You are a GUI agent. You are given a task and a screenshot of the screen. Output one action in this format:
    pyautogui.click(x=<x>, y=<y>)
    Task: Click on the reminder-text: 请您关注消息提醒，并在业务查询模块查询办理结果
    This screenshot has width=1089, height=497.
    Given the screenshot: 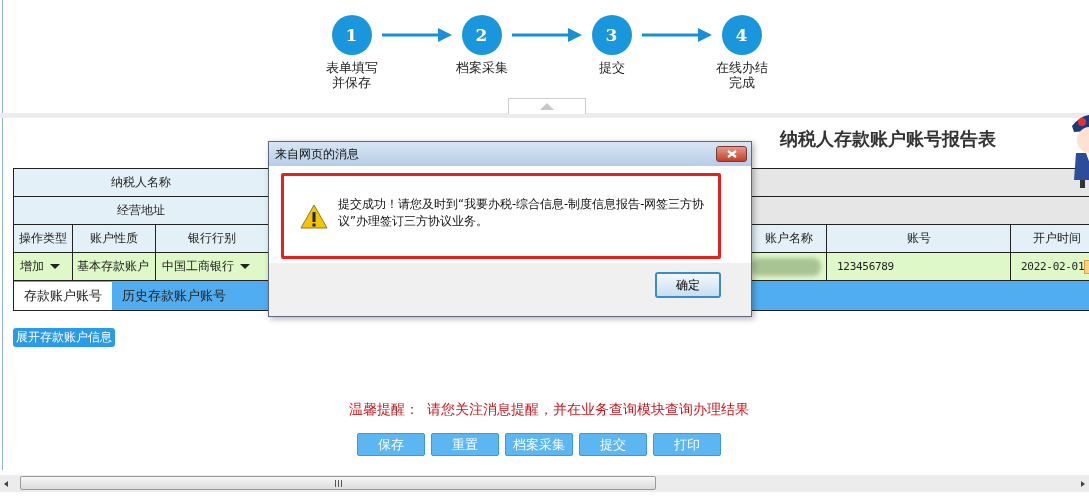 What is the action you would take?
    pyautogui.click(x=587, y=410)
    